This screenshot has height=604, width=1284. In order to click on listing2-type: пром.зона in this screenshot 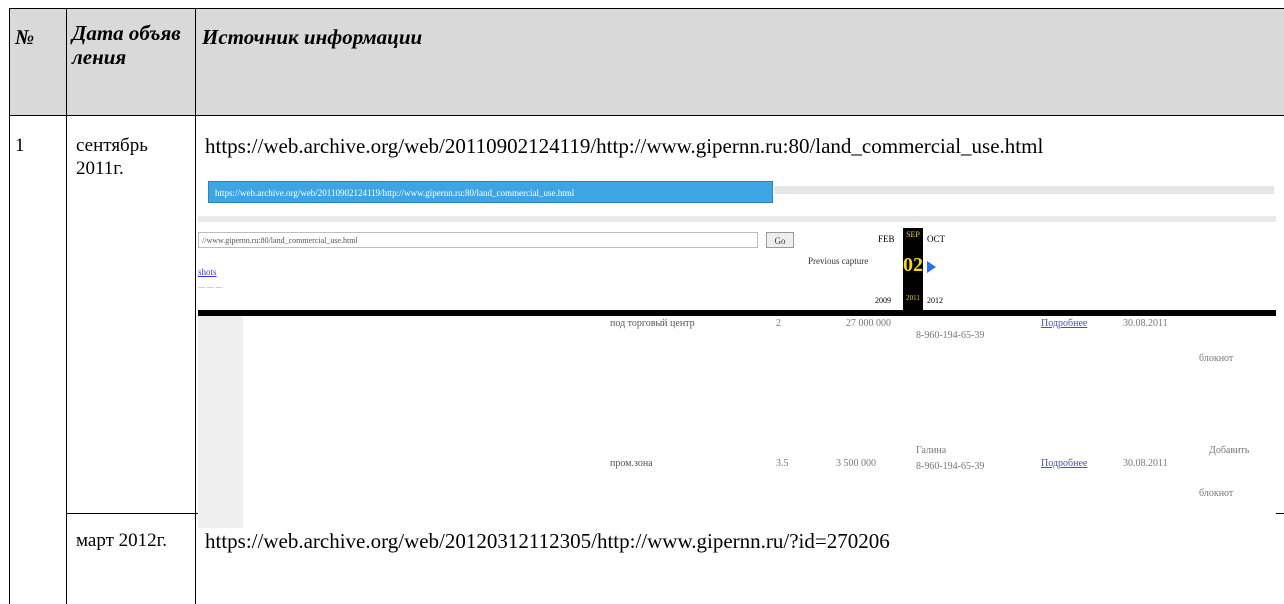, I will do `click(631, 463)`.